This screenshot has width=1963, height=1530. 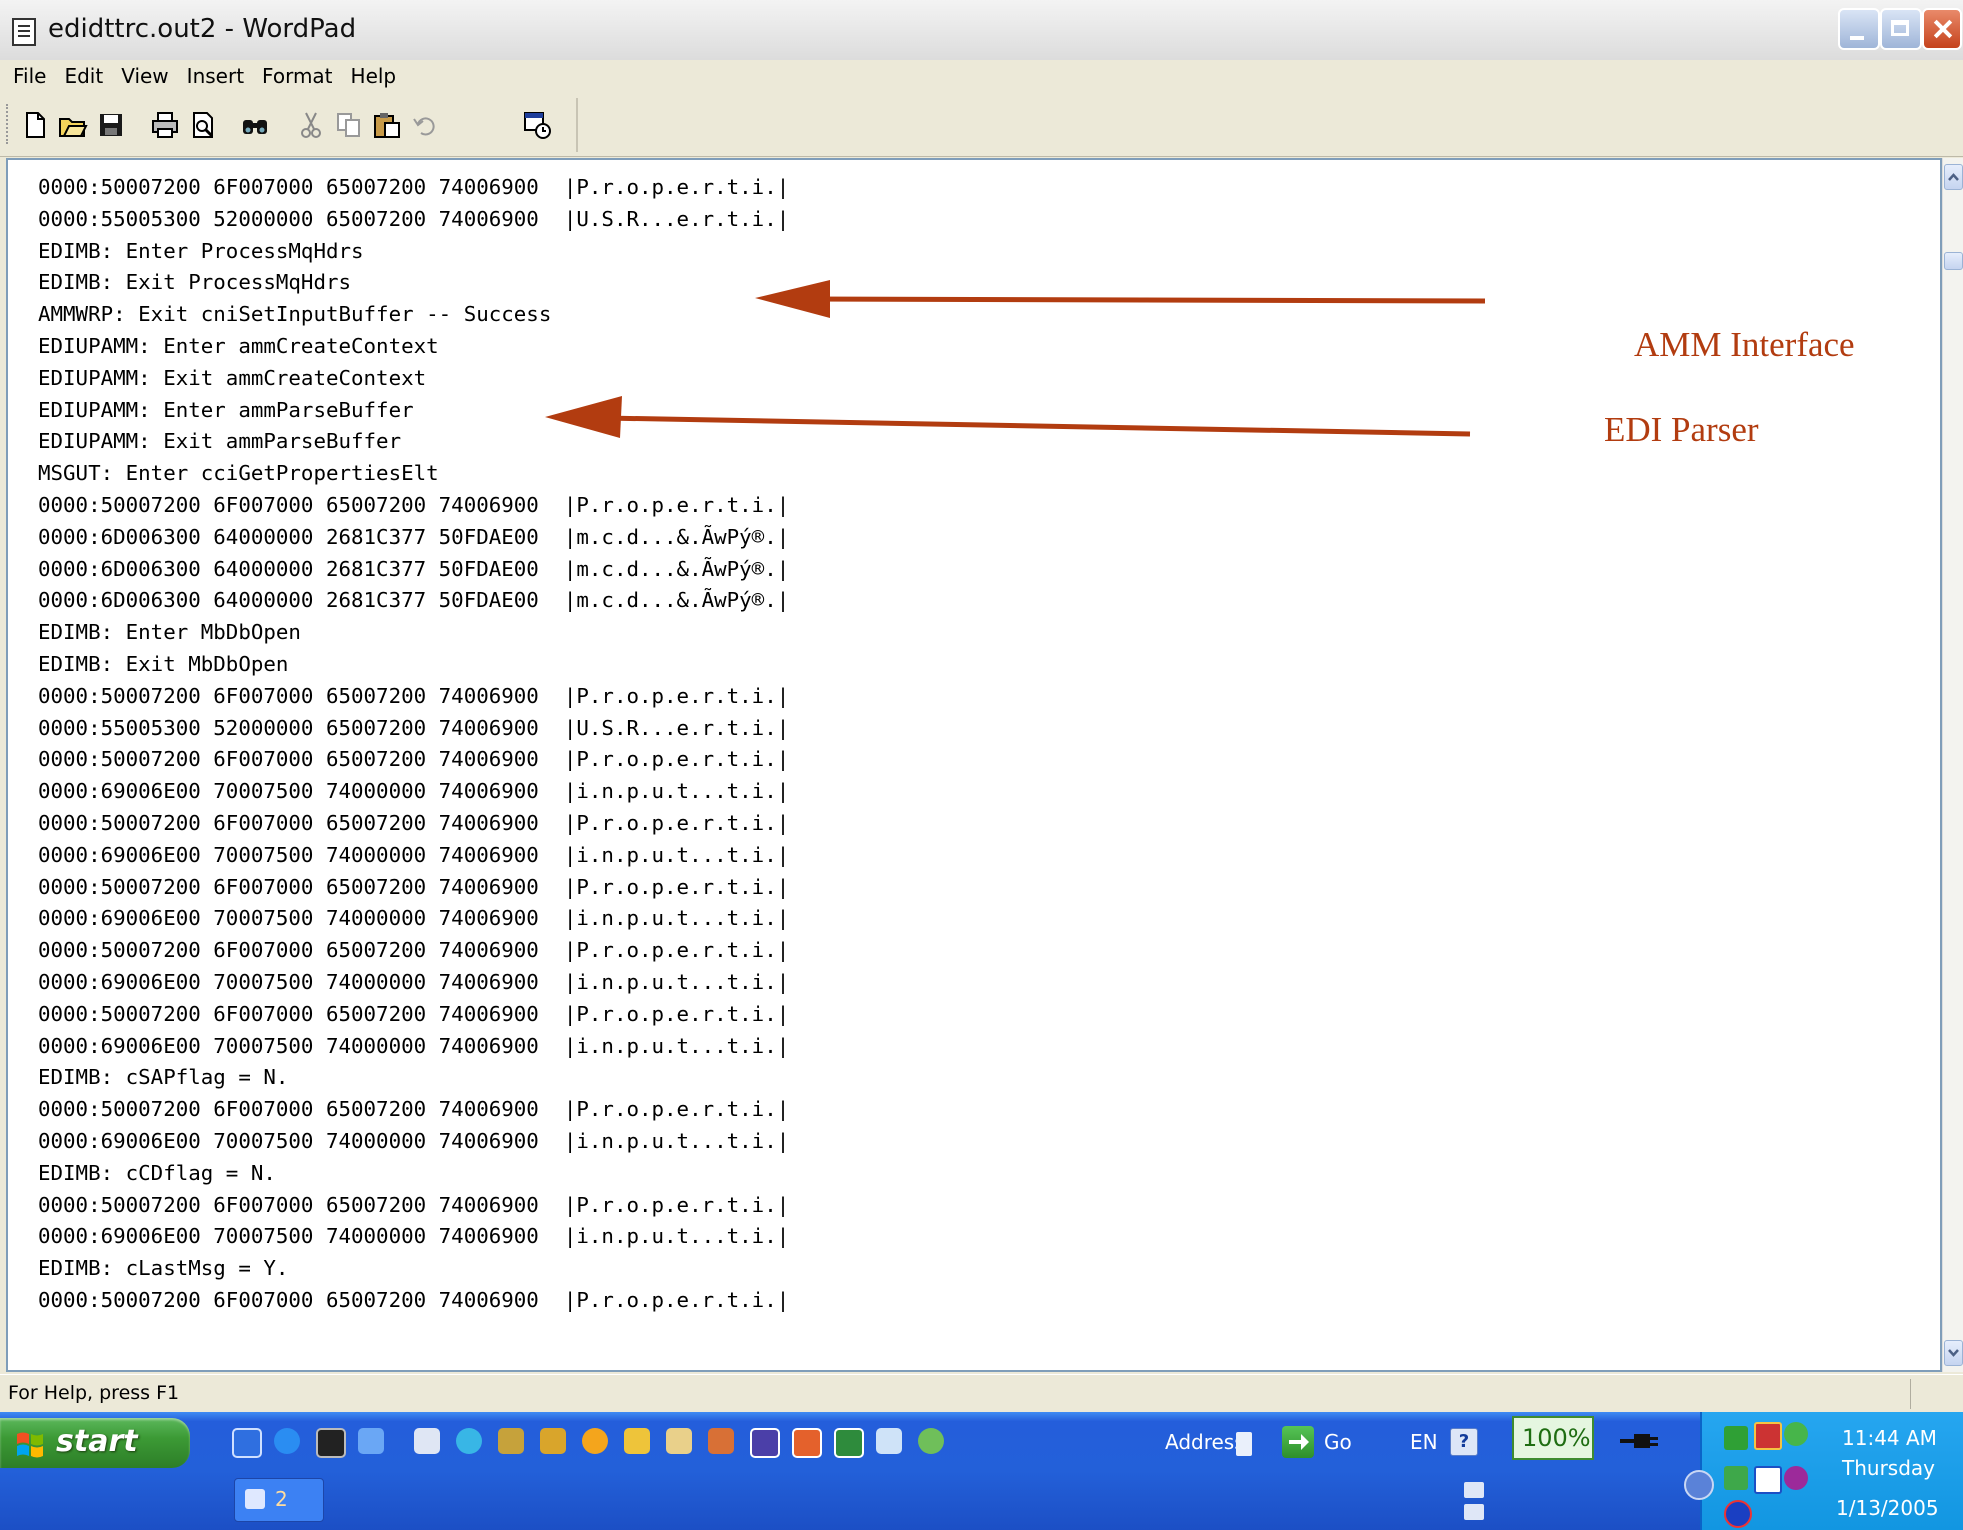 I want to click on show-hidden-icons-button, so click(x=1699, y=1485).